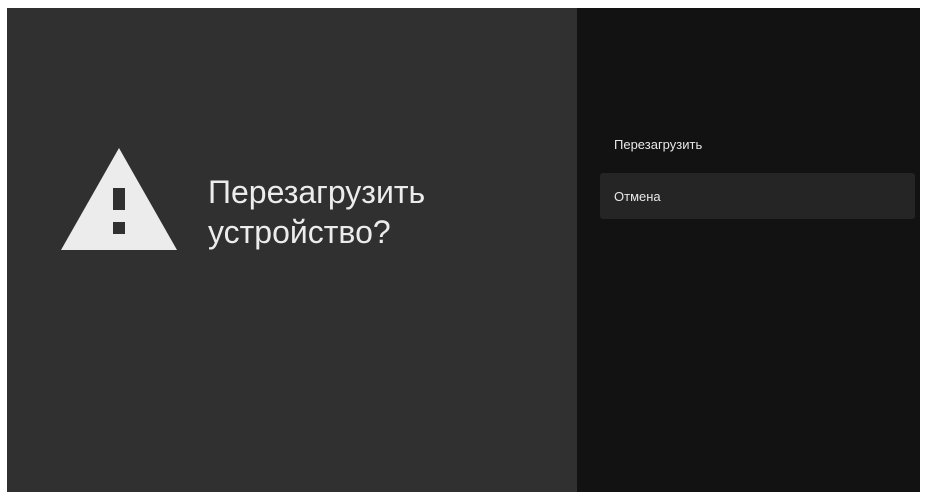 Image resolution: width=927 pixels, height=492 pixels. What do you see at coordinates (637, 196) in the screenshot?
I see `cancel-button-label: Отмена` at bounding box center [637, 196].